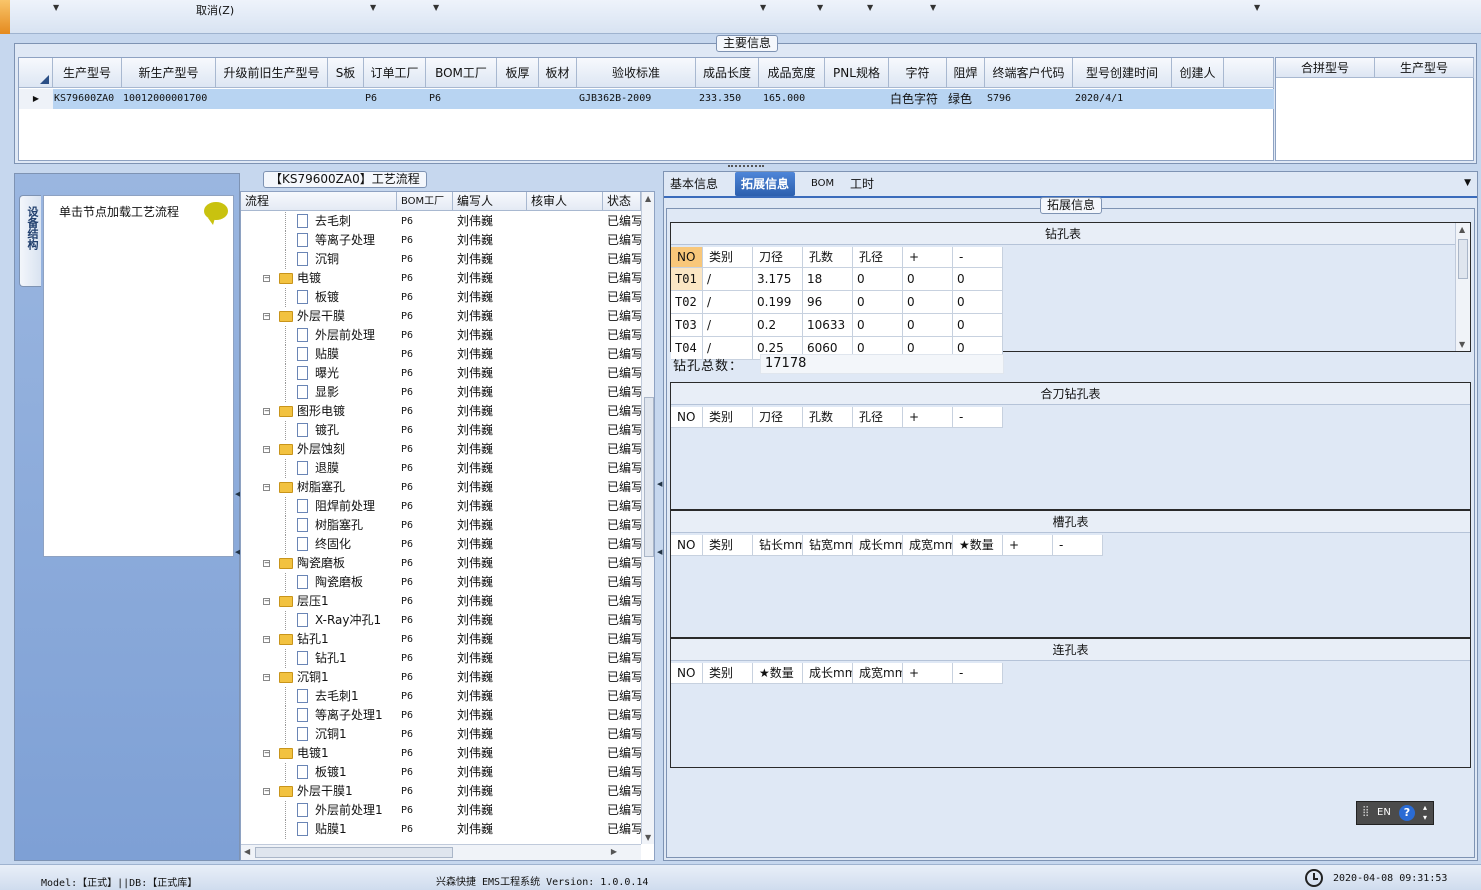  I want to click on tab-work-hours: 工时, so click(862, 184).